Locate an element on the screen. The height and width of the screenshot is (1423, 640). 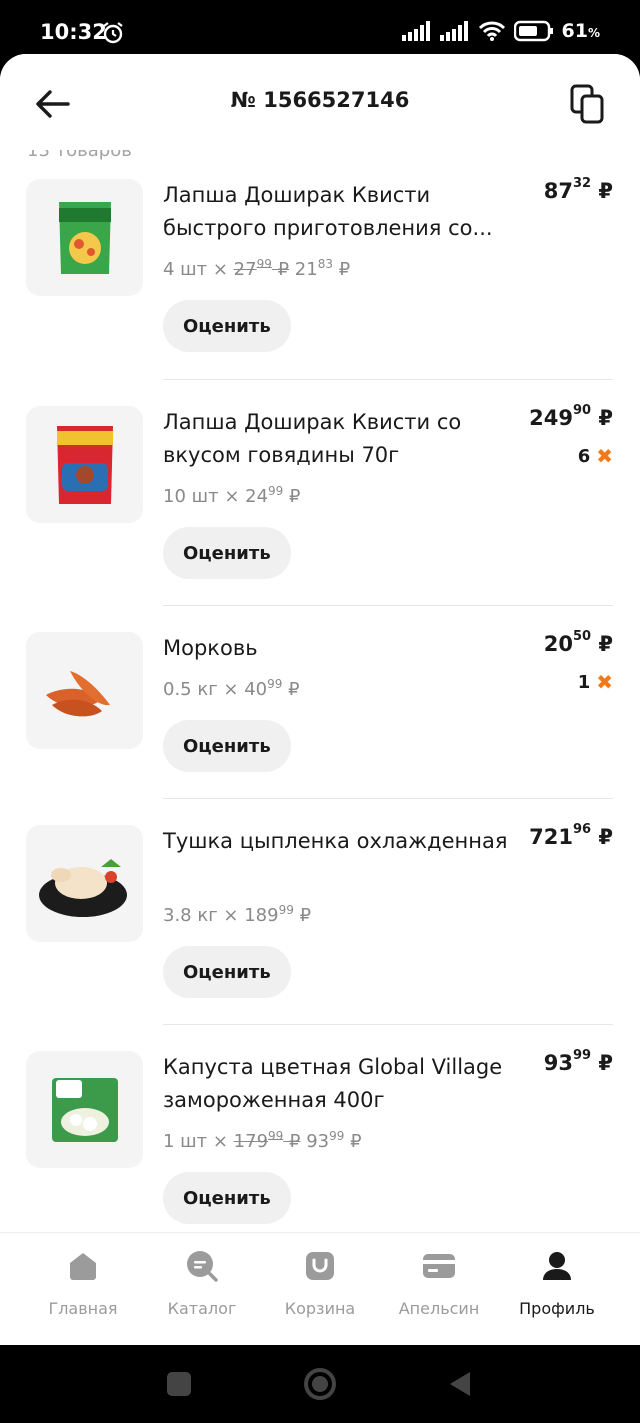
tab-label: Каталог is located at coordinates (202, 1308).